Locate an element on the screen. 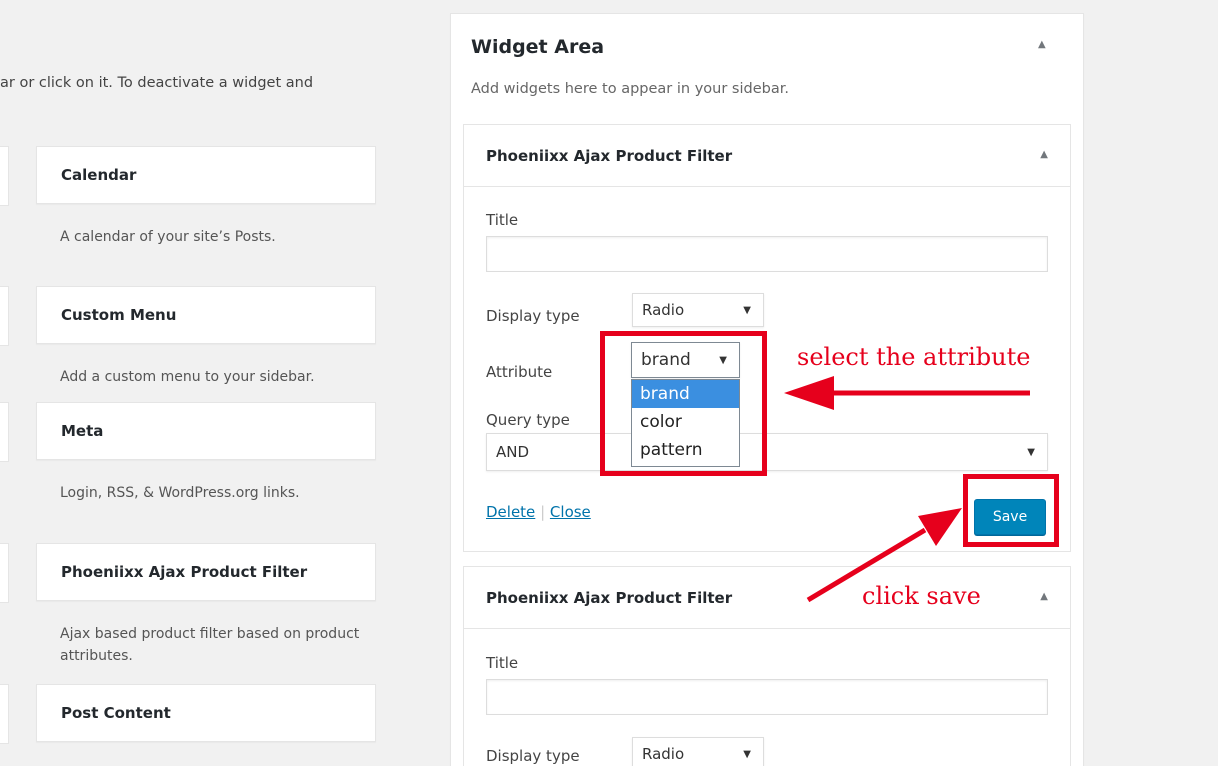 The image size is (1218, 766). widget-name: Phoeniixx Ajax Product Filter is located at coordinates (184, 572).